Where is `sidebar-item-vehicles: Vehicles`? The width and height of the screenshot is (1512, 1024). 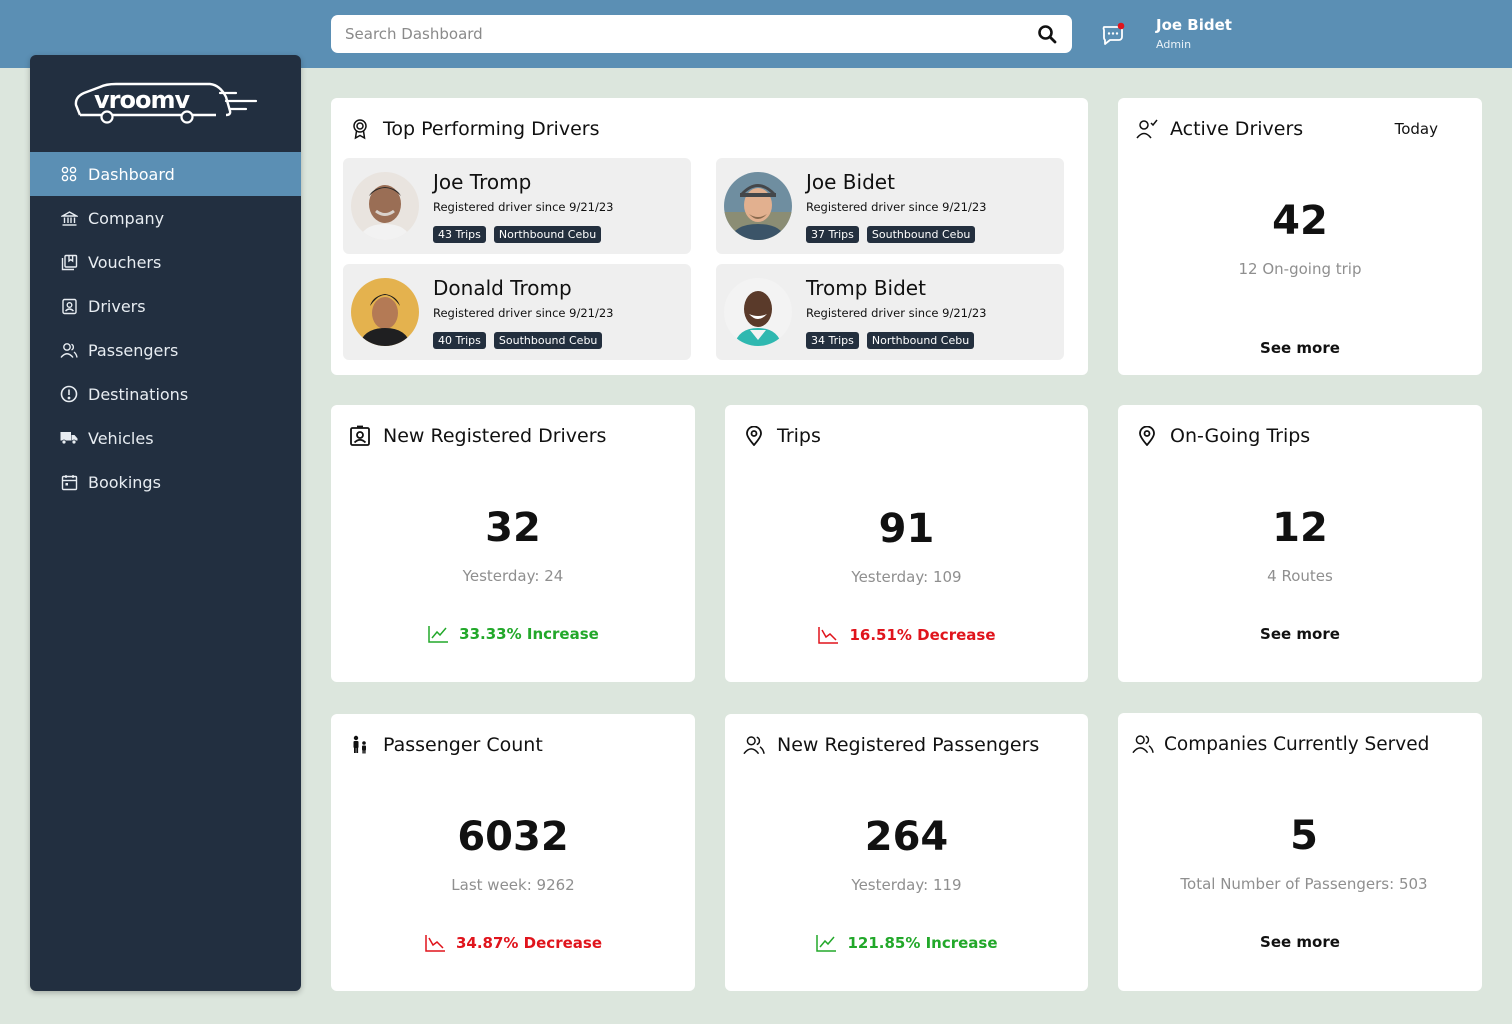 sidebar-item-vehicles: Vehicles is located at coordinates (165, 438).